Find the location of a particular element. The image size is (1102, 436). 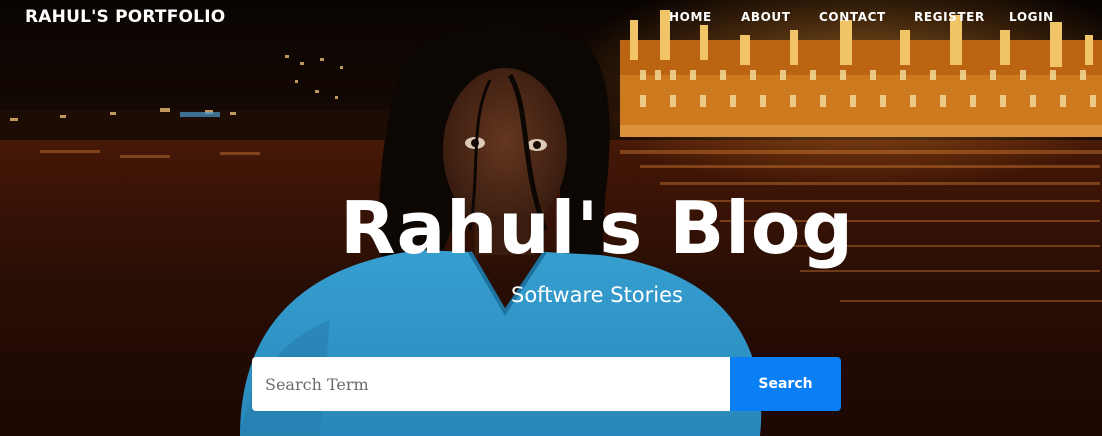

nav-link-login: LOGIN is located at coordinates (1031, 17).